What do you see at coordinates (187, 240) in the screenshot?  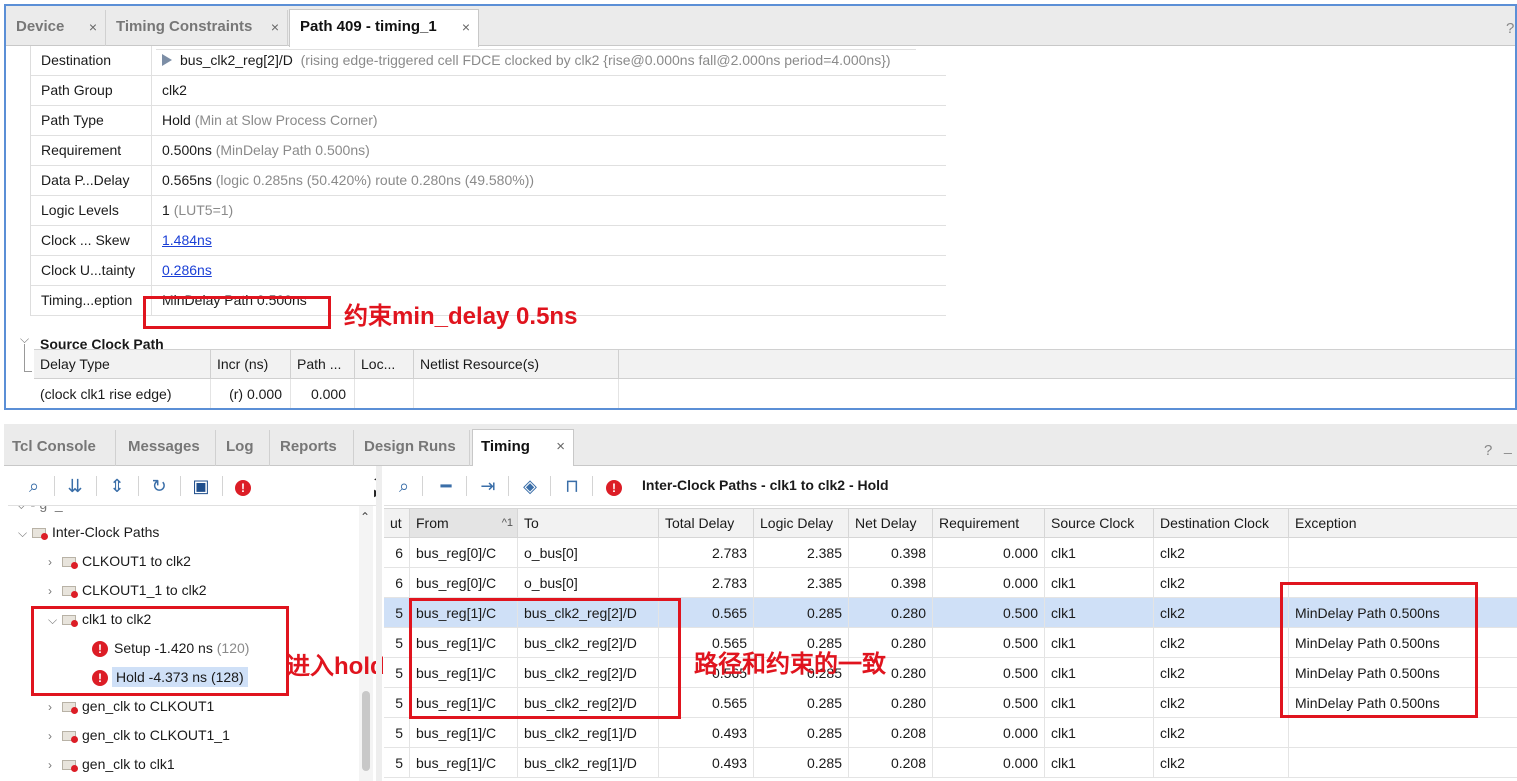 I see `clock-skew-link: 1.484ns` at bounding box center [187, 240].